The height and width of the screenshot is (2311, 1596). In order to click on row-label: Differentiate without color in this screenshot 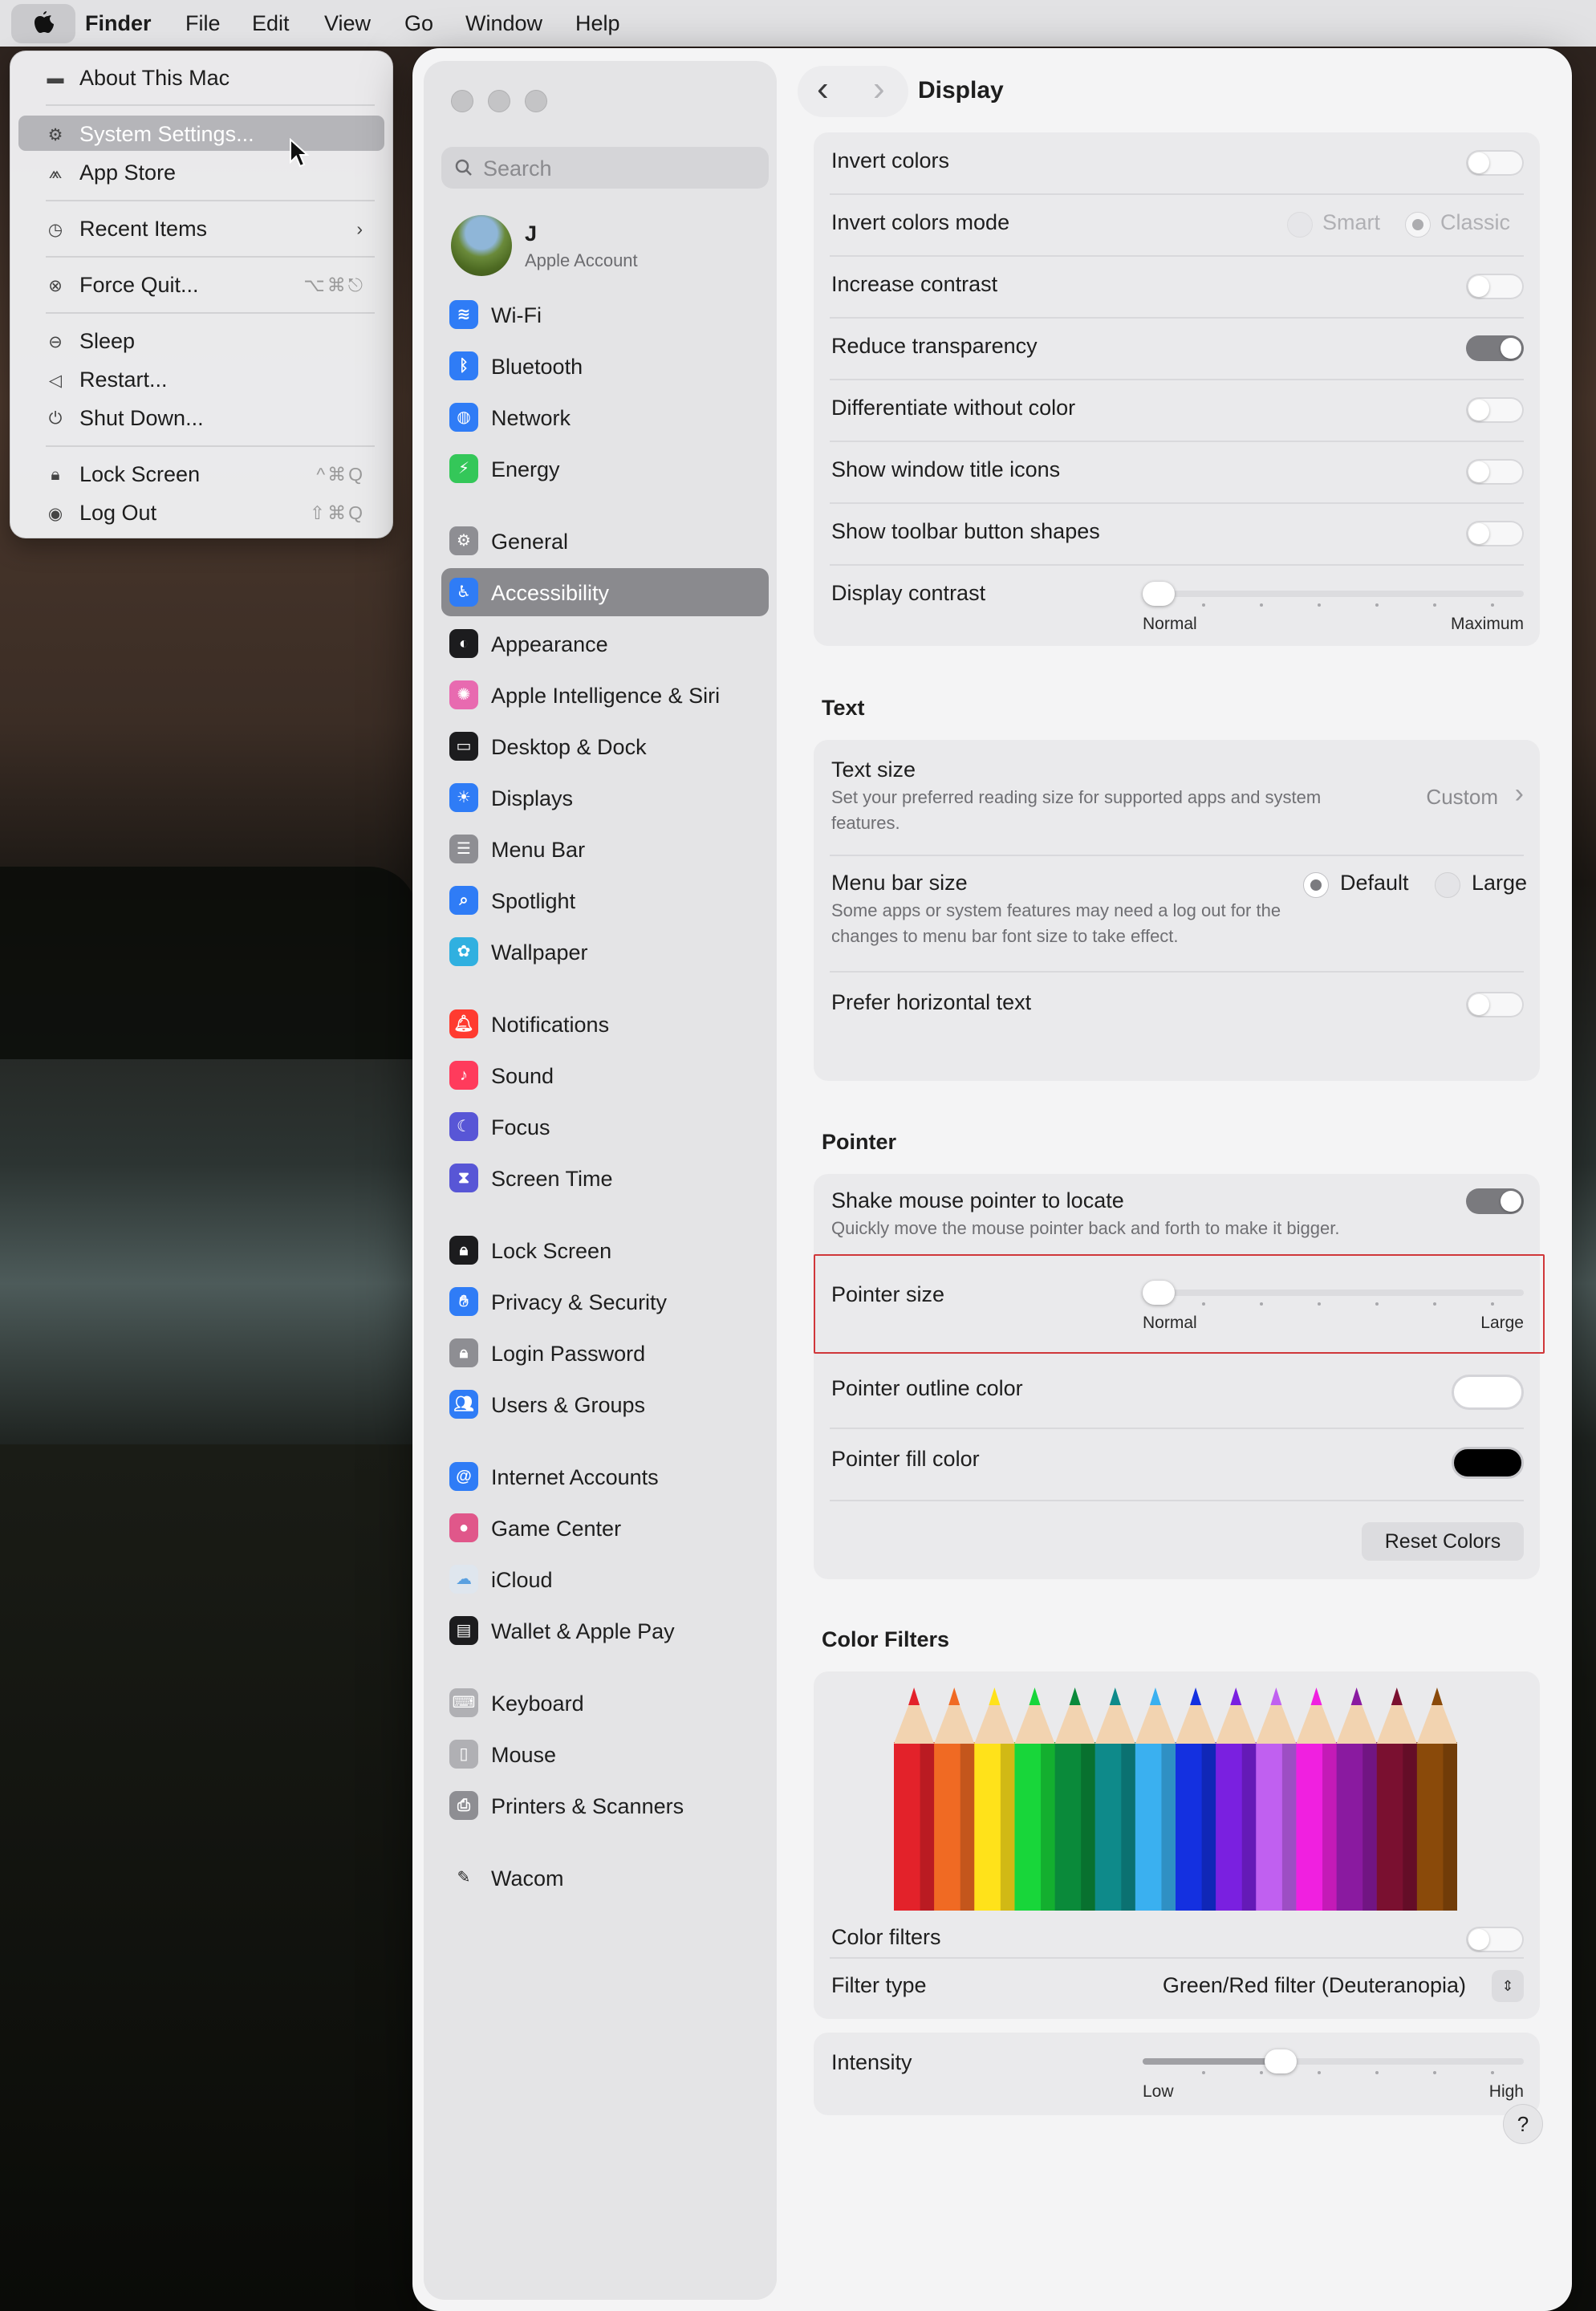, I will do `click(954, 408)`.